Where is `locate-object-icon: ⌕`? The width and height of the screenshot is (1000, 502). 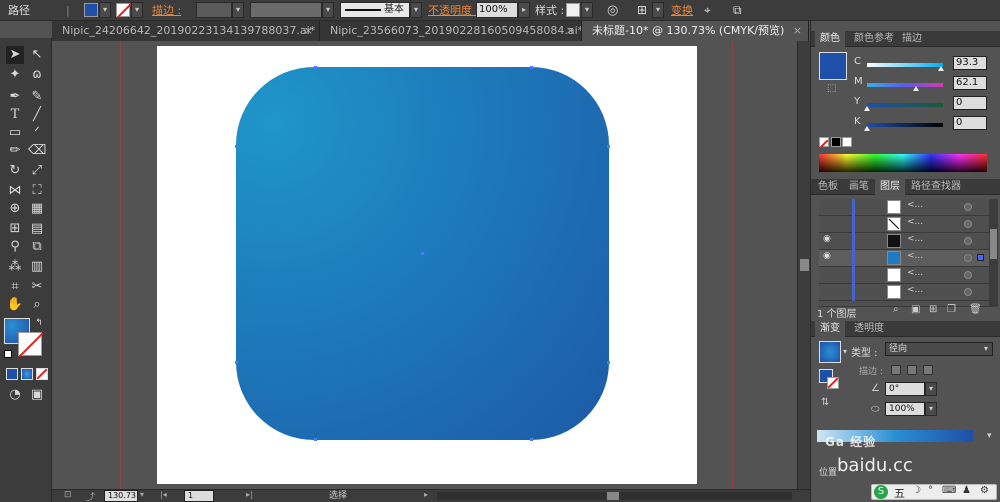
locate-object-icon: ⌕ is located at coordinates (896, 309).